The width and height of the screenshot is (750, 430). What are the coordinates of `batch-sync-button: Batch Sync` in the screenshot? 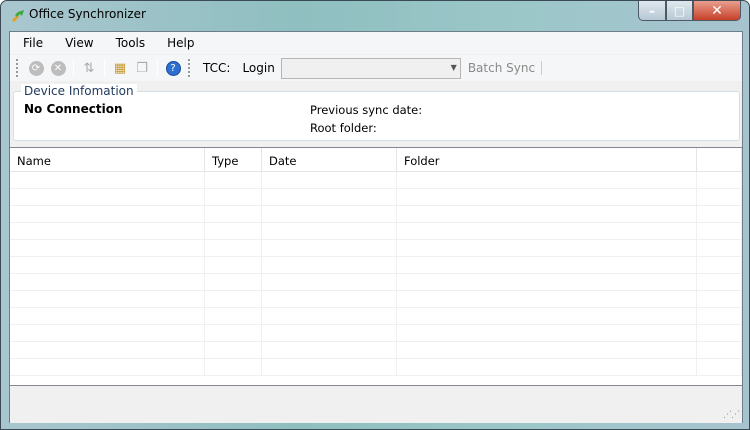 It's located at (505, 68).